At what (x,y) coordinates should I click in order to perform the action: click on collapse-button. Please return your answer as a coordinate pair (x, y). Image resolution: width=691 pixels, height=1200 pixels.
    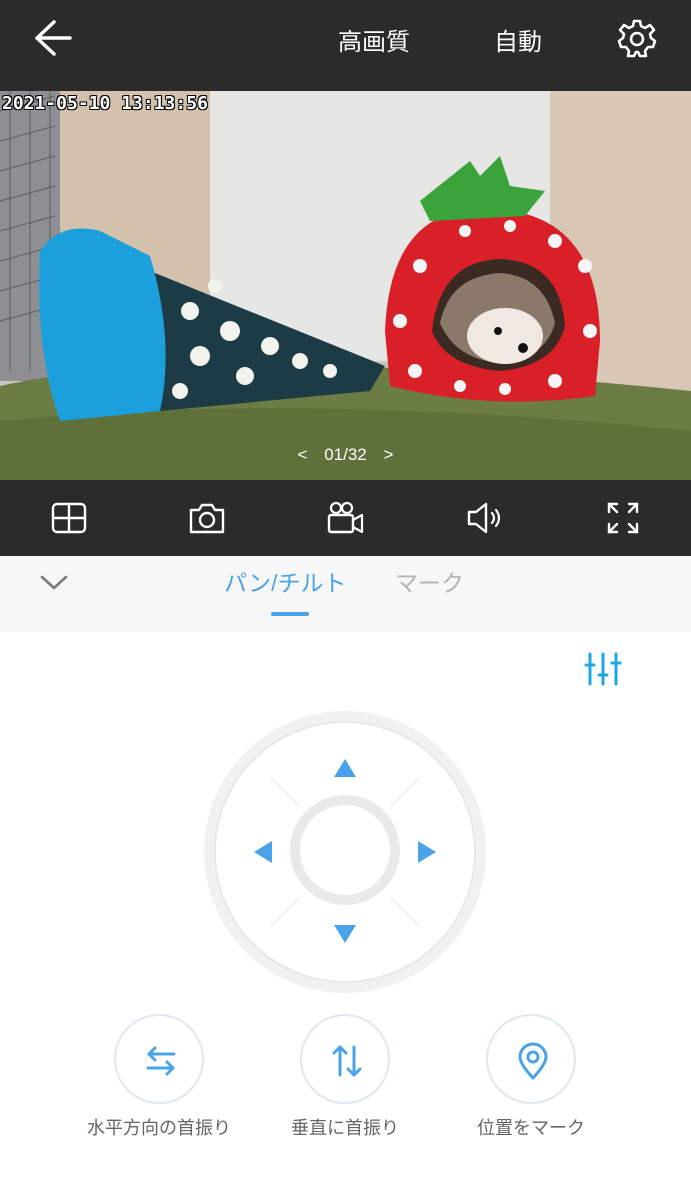
    Looking at the image, I should click on (54, 582).